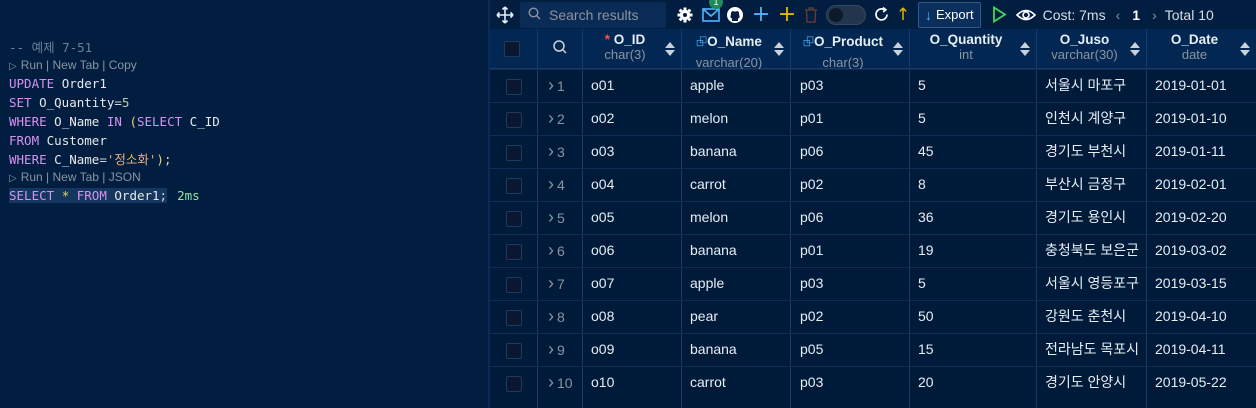 This screenshot has width=1256, height=408. Describe the element at coordinates (811, 15) in the screenshot. I see `trash-icon` at that location.